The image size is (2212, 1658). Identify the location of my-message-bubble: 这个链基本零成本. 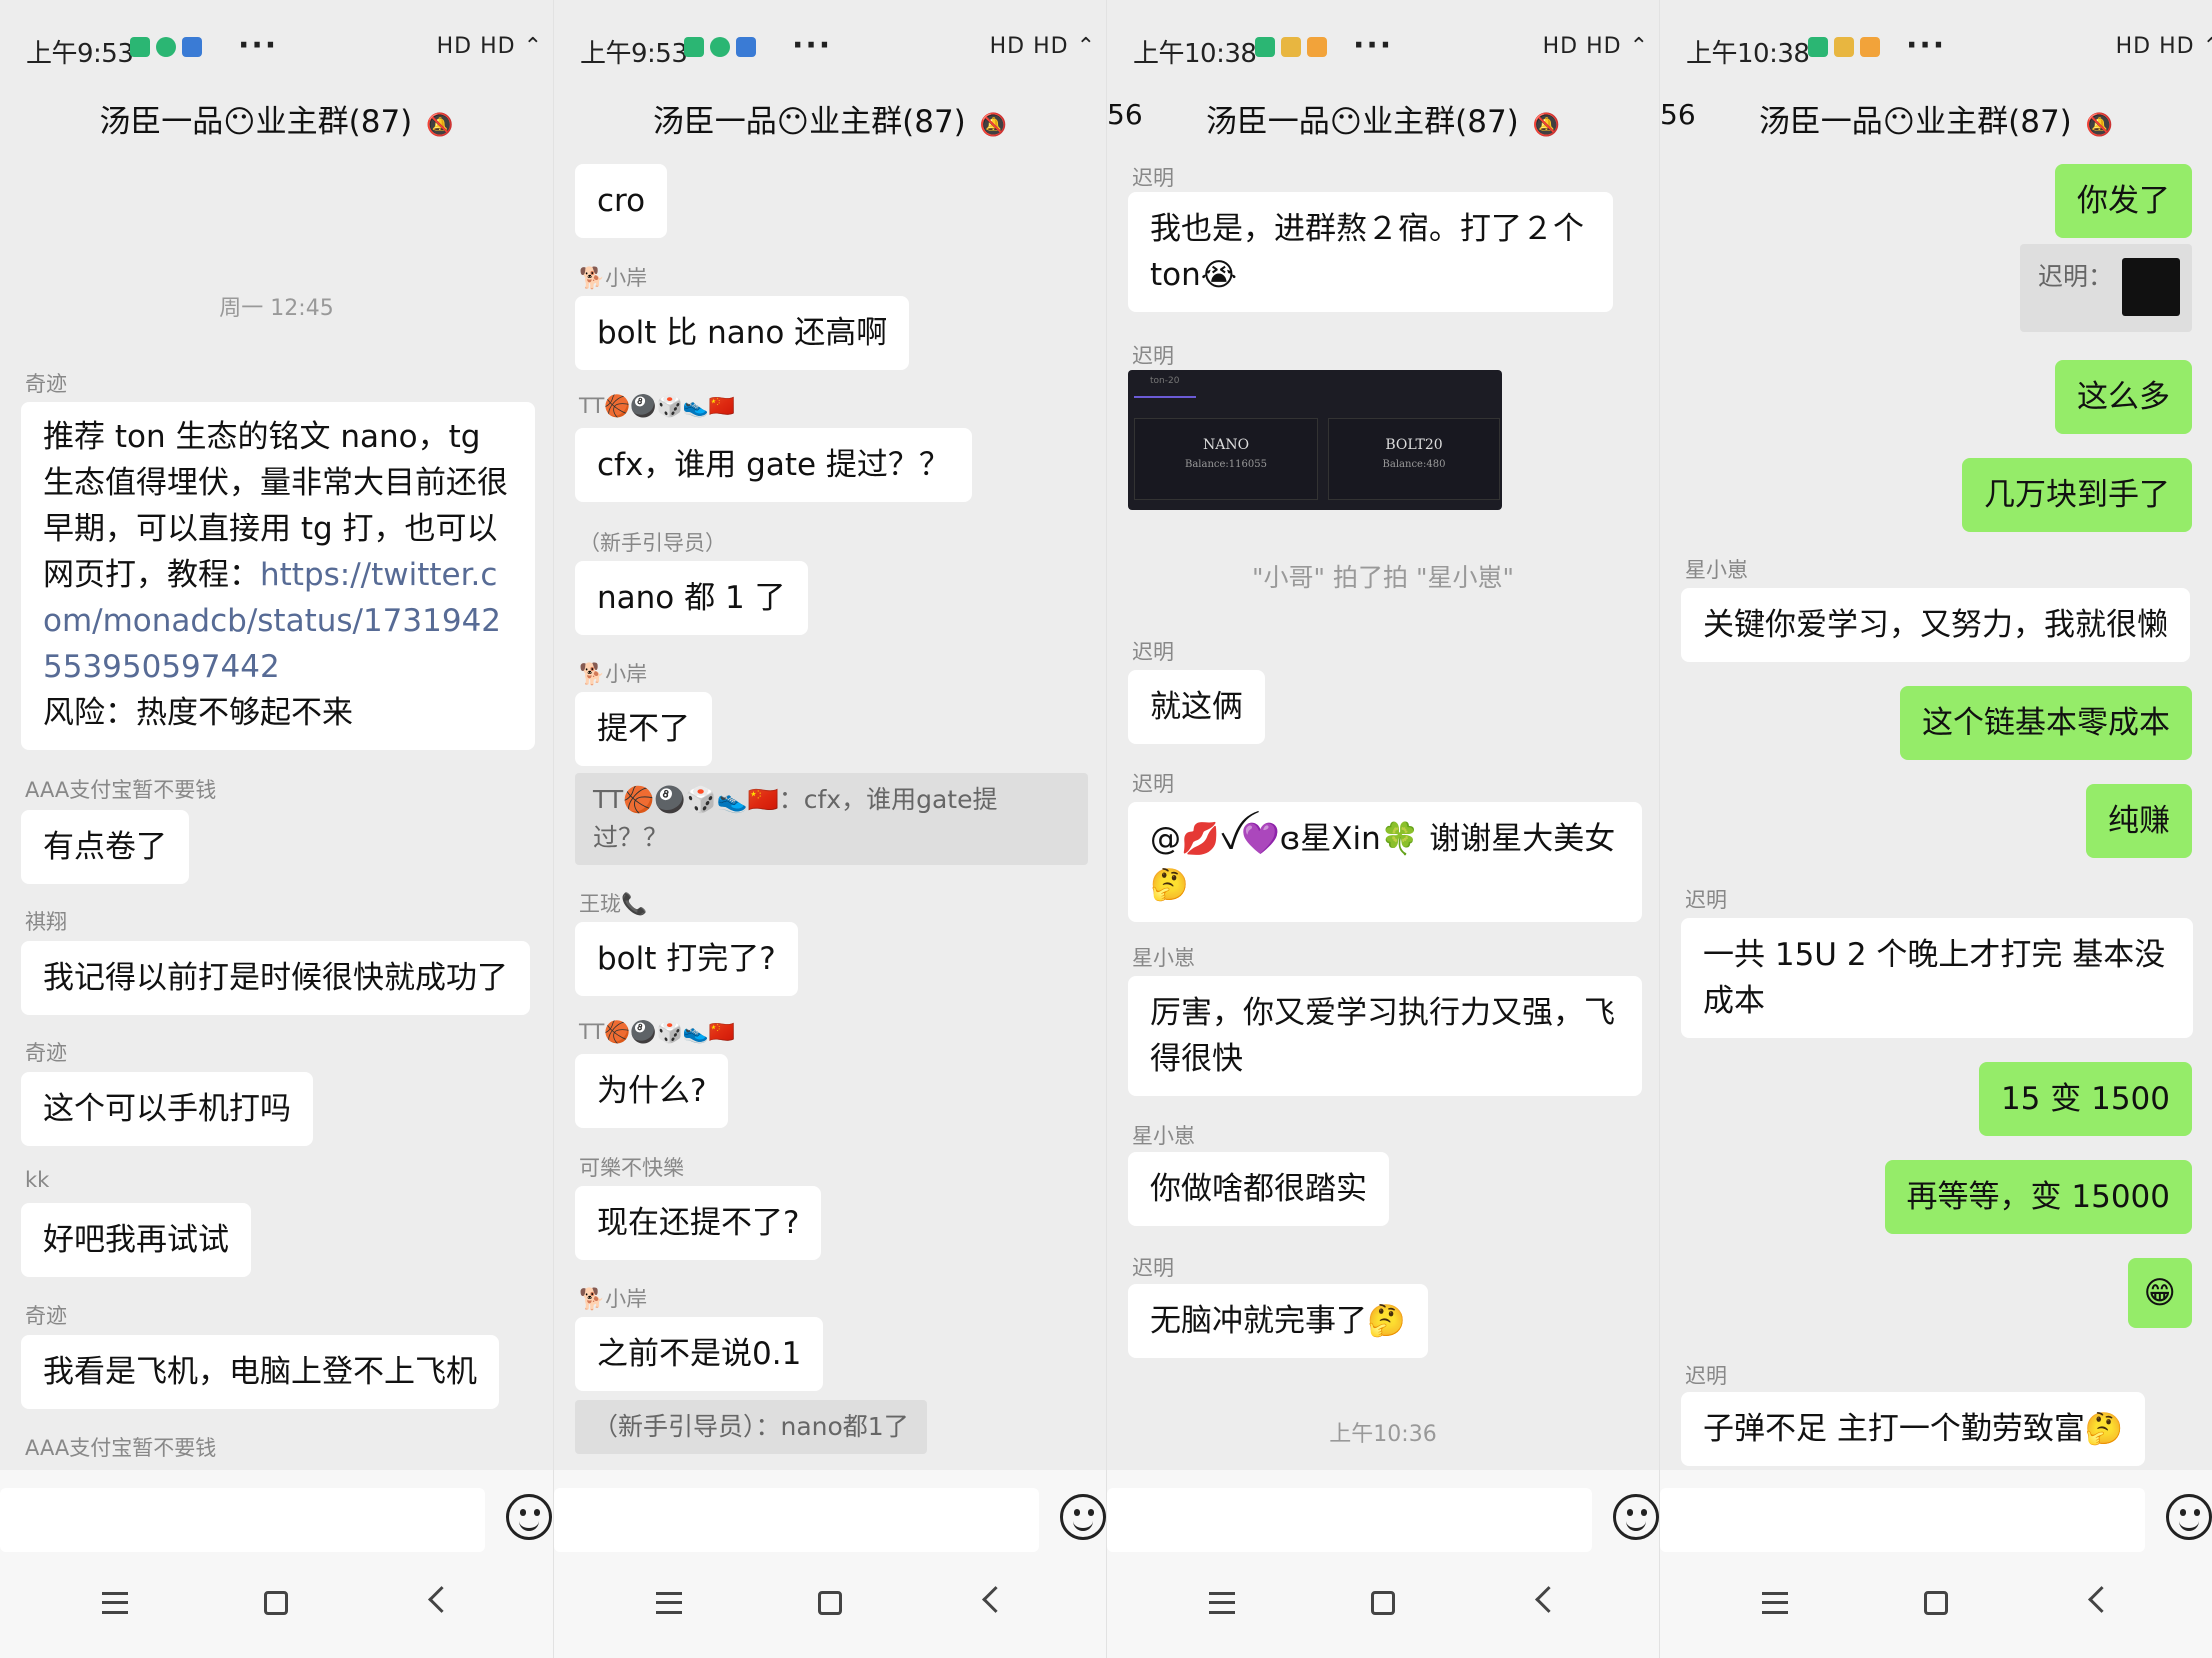
(2046, 723).